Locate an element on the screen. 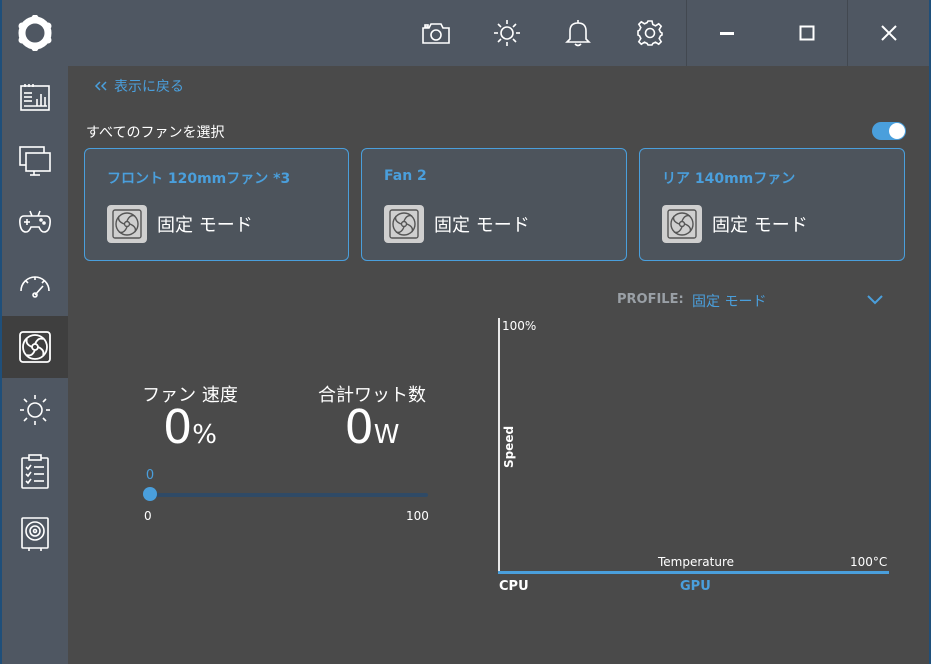 This screenshot has width=931, height=664. screenshot-button is located at coordinates (436, 33).